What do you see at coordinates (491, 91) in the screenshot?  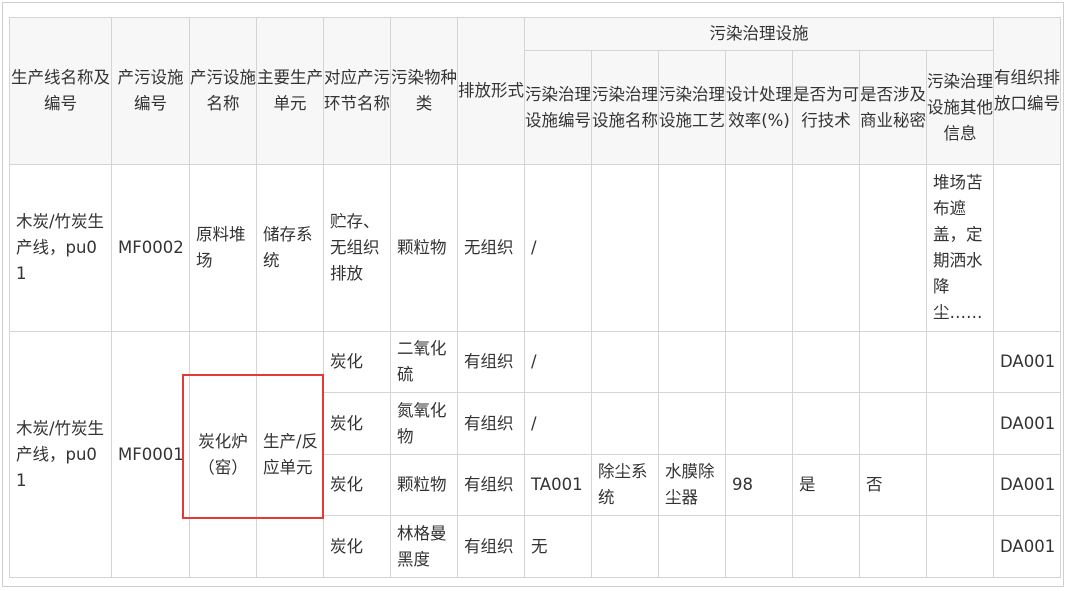 I see `col-header-emission: 排放形式` at bounding box center [491, 91].